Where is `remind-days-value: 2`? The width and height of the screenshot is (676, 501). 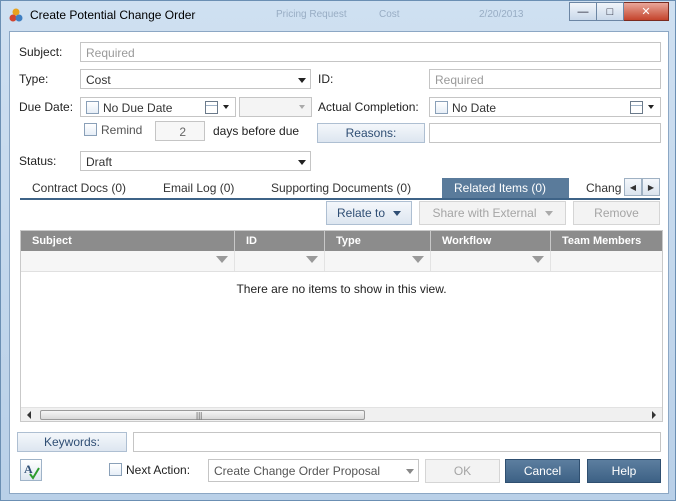
remind-days-value: 2 is located at coordinates (182, 132).